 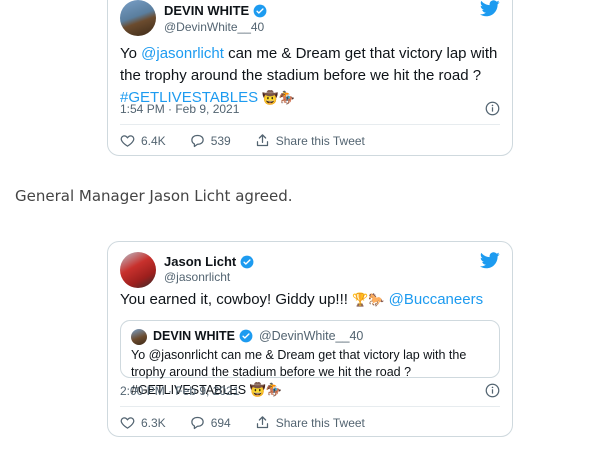 I want to click on display-name: DEVIN WHITE, so click(x=206, y=10).